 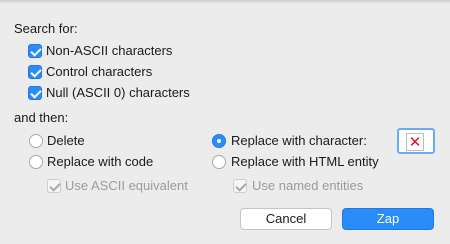 What do you see at coordinates (299, 141) in the screenshot?
I see `replace-with-character-label: Replace with character:` at bounding box center [299, 141].